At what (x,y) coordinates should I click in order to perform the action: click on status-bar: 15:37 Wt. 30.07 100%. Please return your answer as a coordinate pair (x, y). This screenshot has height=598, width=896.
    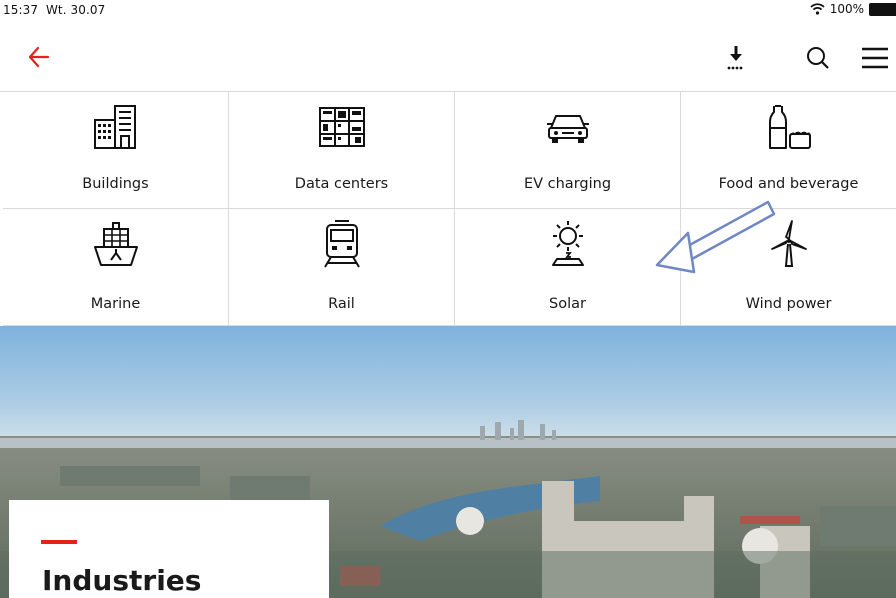
    Looking at the image, I should click on (448, 11).